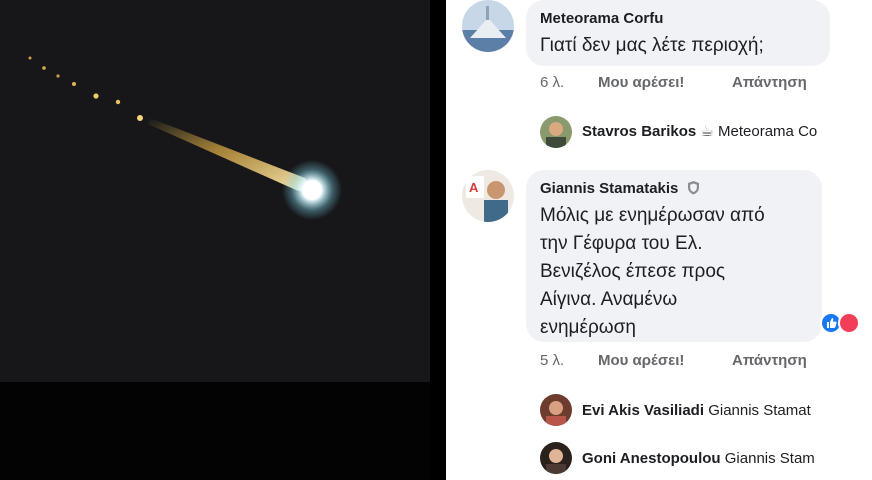  What do you see at coordinates (643, 410) in the screenshot?
I see `reply-author: Evi Akis Vasiliadi` at bounding box center [643, 410].